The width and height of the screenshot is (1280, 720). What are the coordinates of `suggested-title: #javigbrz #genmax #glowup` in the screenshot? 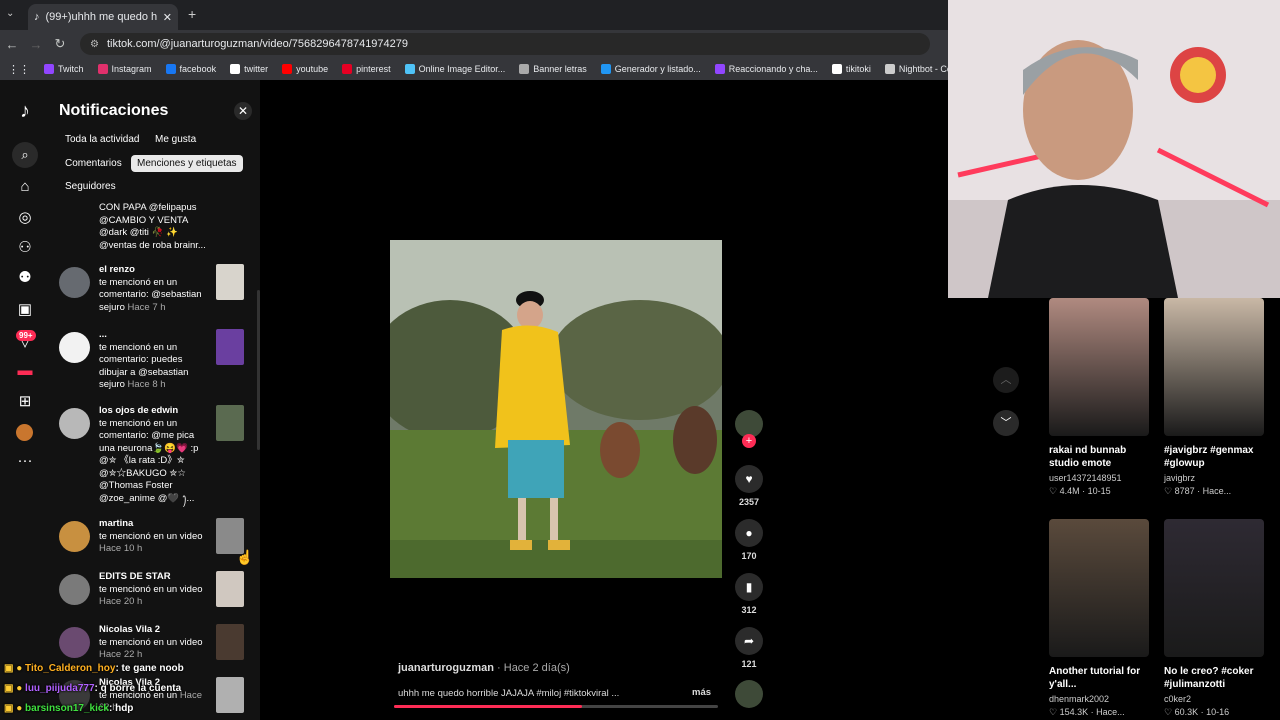 It's located at (1214, 457).